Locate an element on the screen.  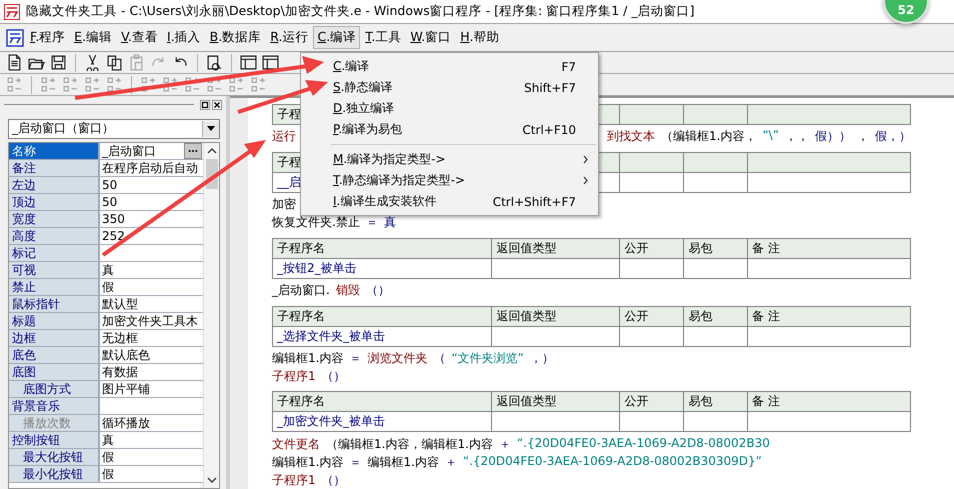
property-row: 左边 50 is located at coordinates (106, 185).